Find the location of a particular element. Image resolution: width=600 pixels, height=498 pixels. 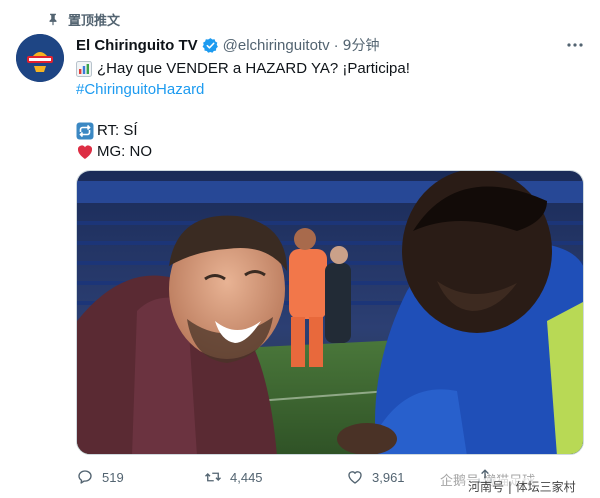

pinned-label: 置顶推文 is located at coordinates (94, 21).